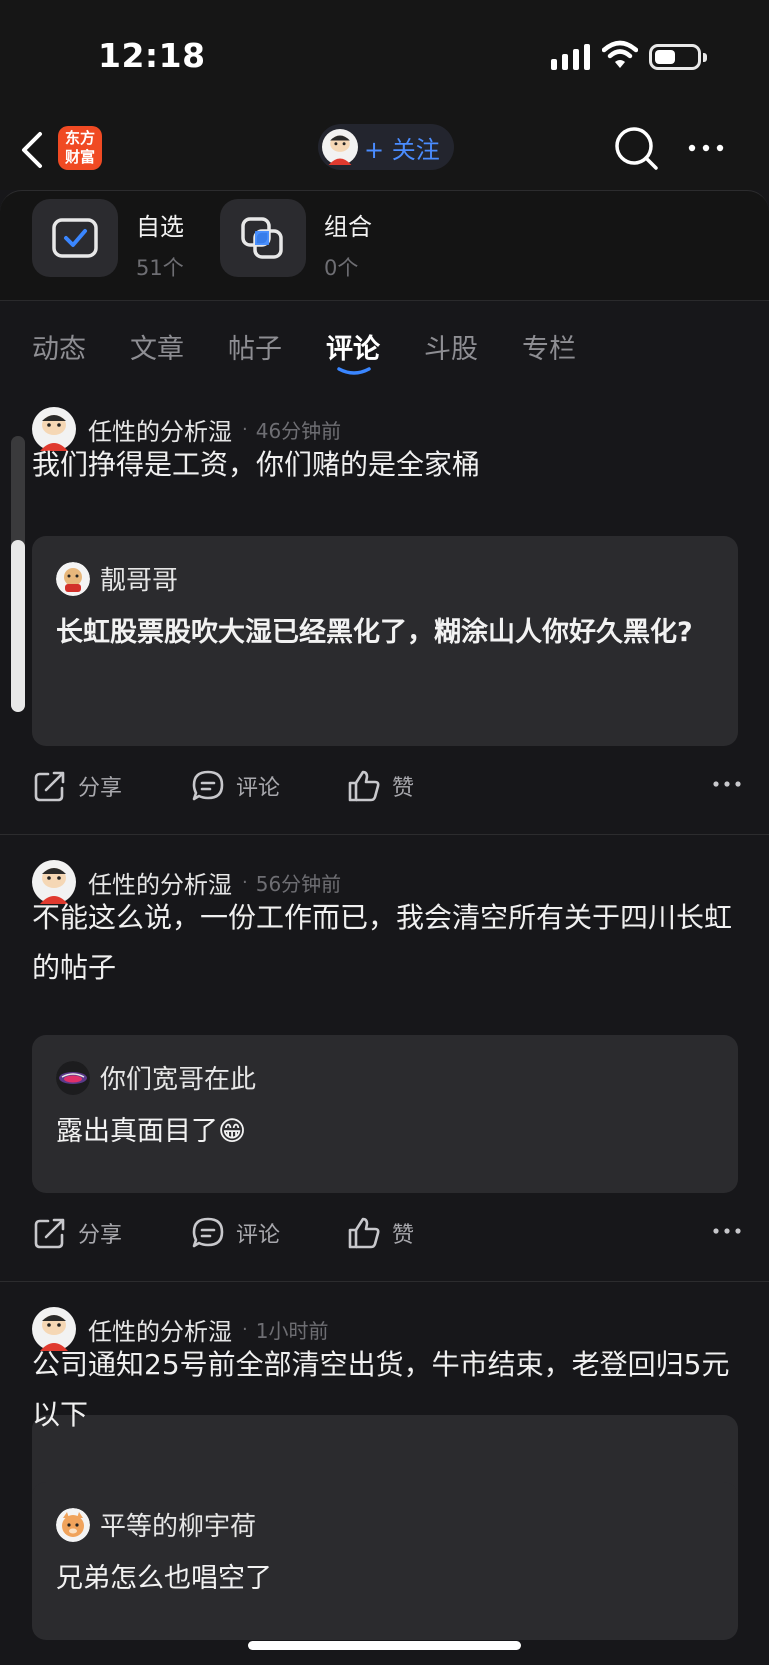 Image resolution: width=769 pixels, height=1665 pixels. Describe the element at coordinates (59, 346) in the screenshot. I see `tab-dynamic: 动态` at that location.